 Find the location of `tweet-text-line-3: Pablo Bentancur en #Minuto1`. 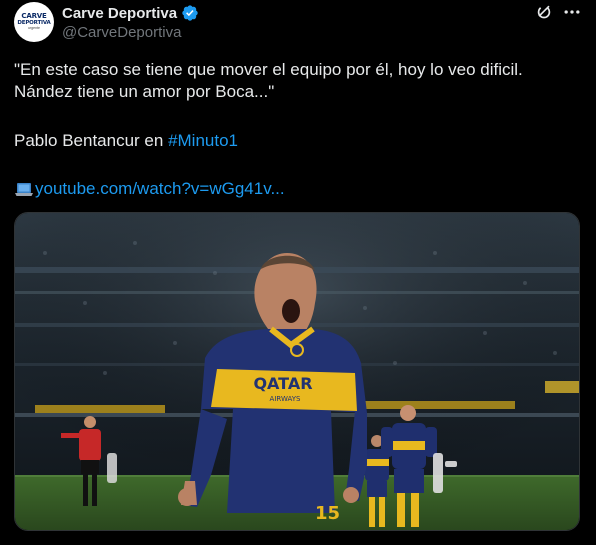

tweet-text-line-3: Pablo Bentancur en #Minuto1 is located at coordinates (126, 141).